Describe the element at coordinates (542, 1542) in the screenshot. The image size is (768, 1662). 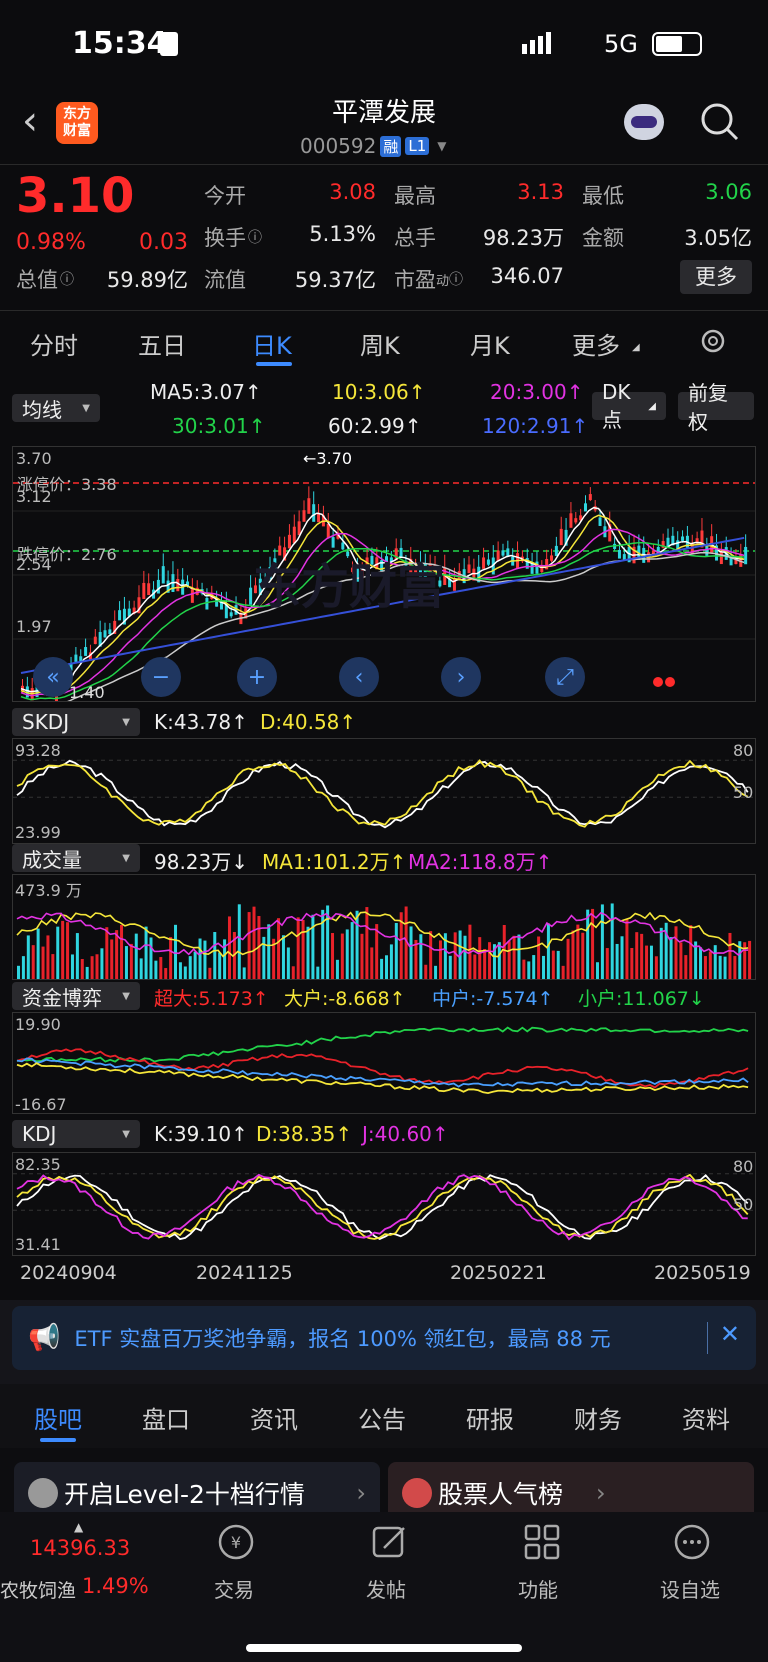
I see `function-grid-icon` at that location.